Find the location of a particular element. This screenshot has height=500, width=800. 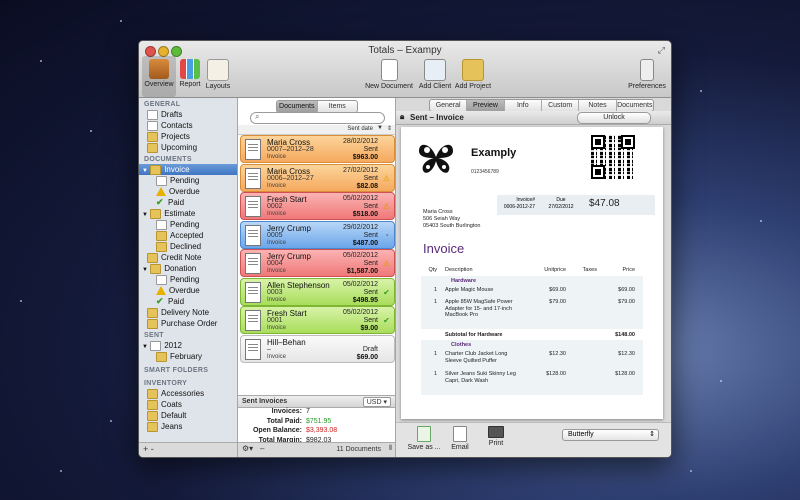

sidebar-item-contacts: Contacts is located at coordinates (188, 125).